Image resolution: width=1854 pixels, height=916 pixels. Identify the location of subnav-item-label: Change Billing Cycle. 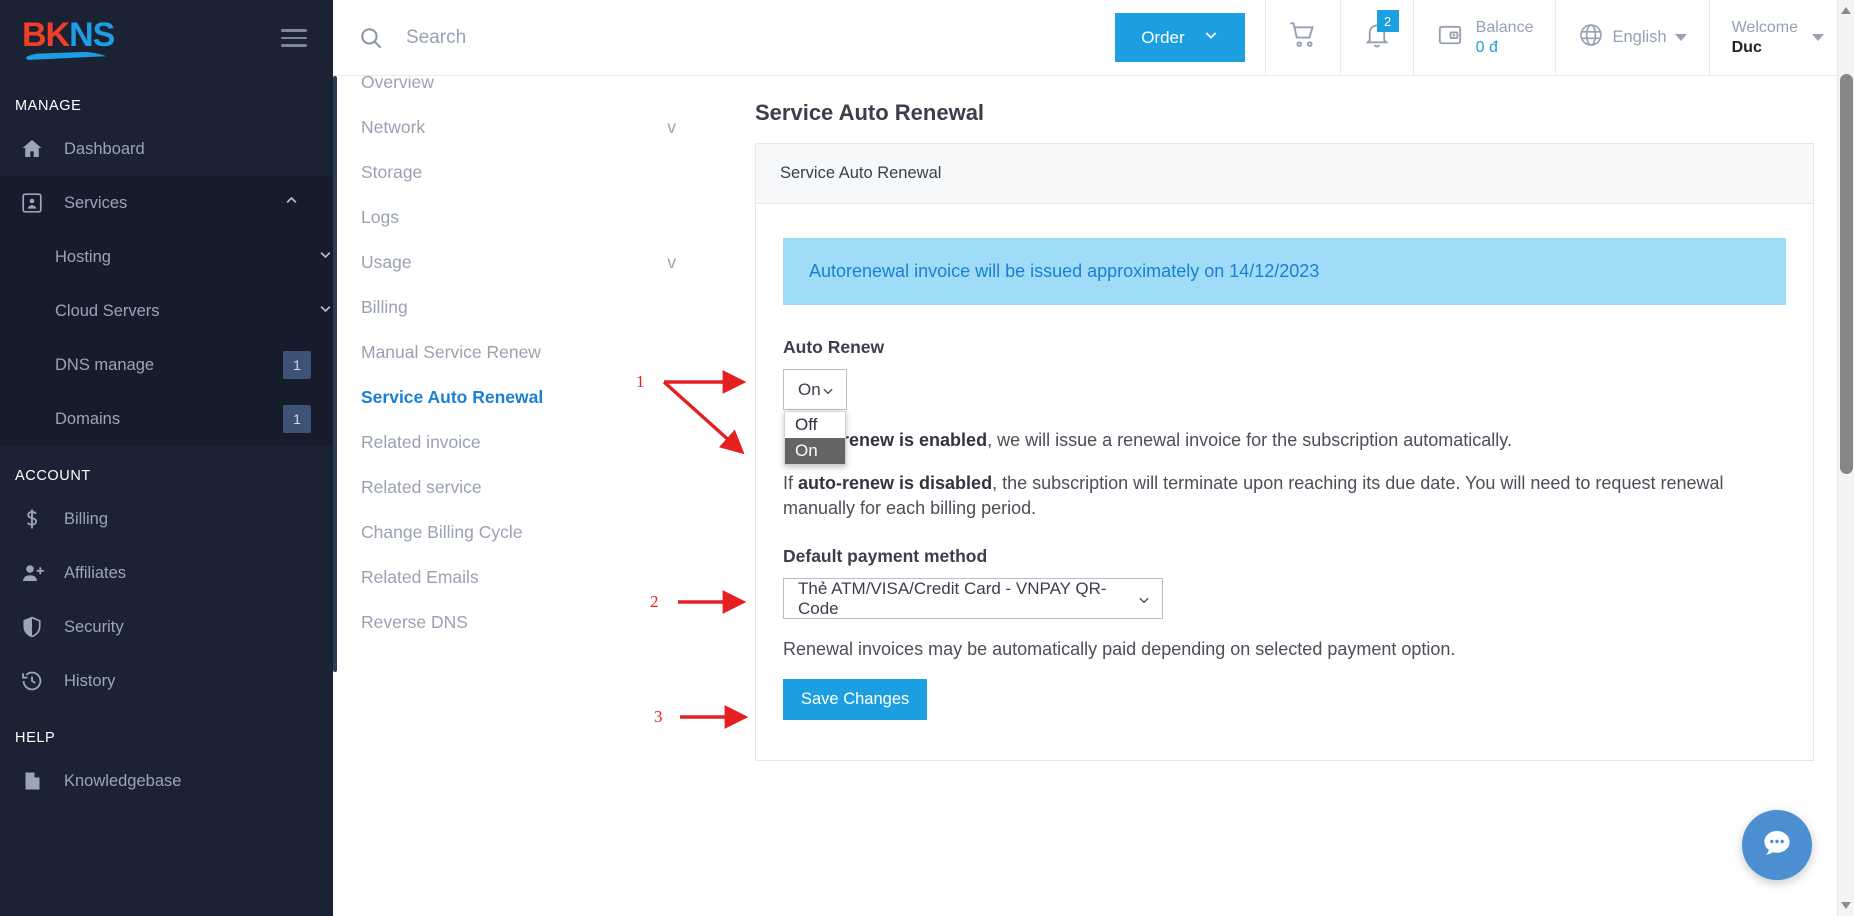
(442, 532).